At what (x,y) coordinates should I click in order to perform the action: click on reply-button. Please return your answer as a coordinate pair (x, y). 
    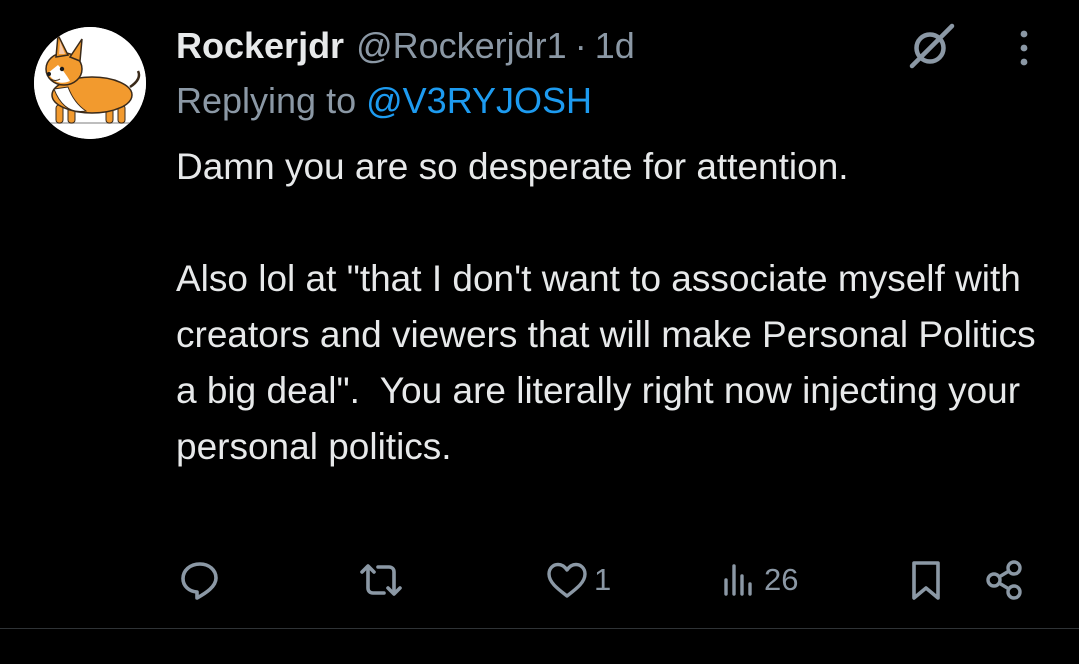
    Looking at the image, I should click on (200, 580).